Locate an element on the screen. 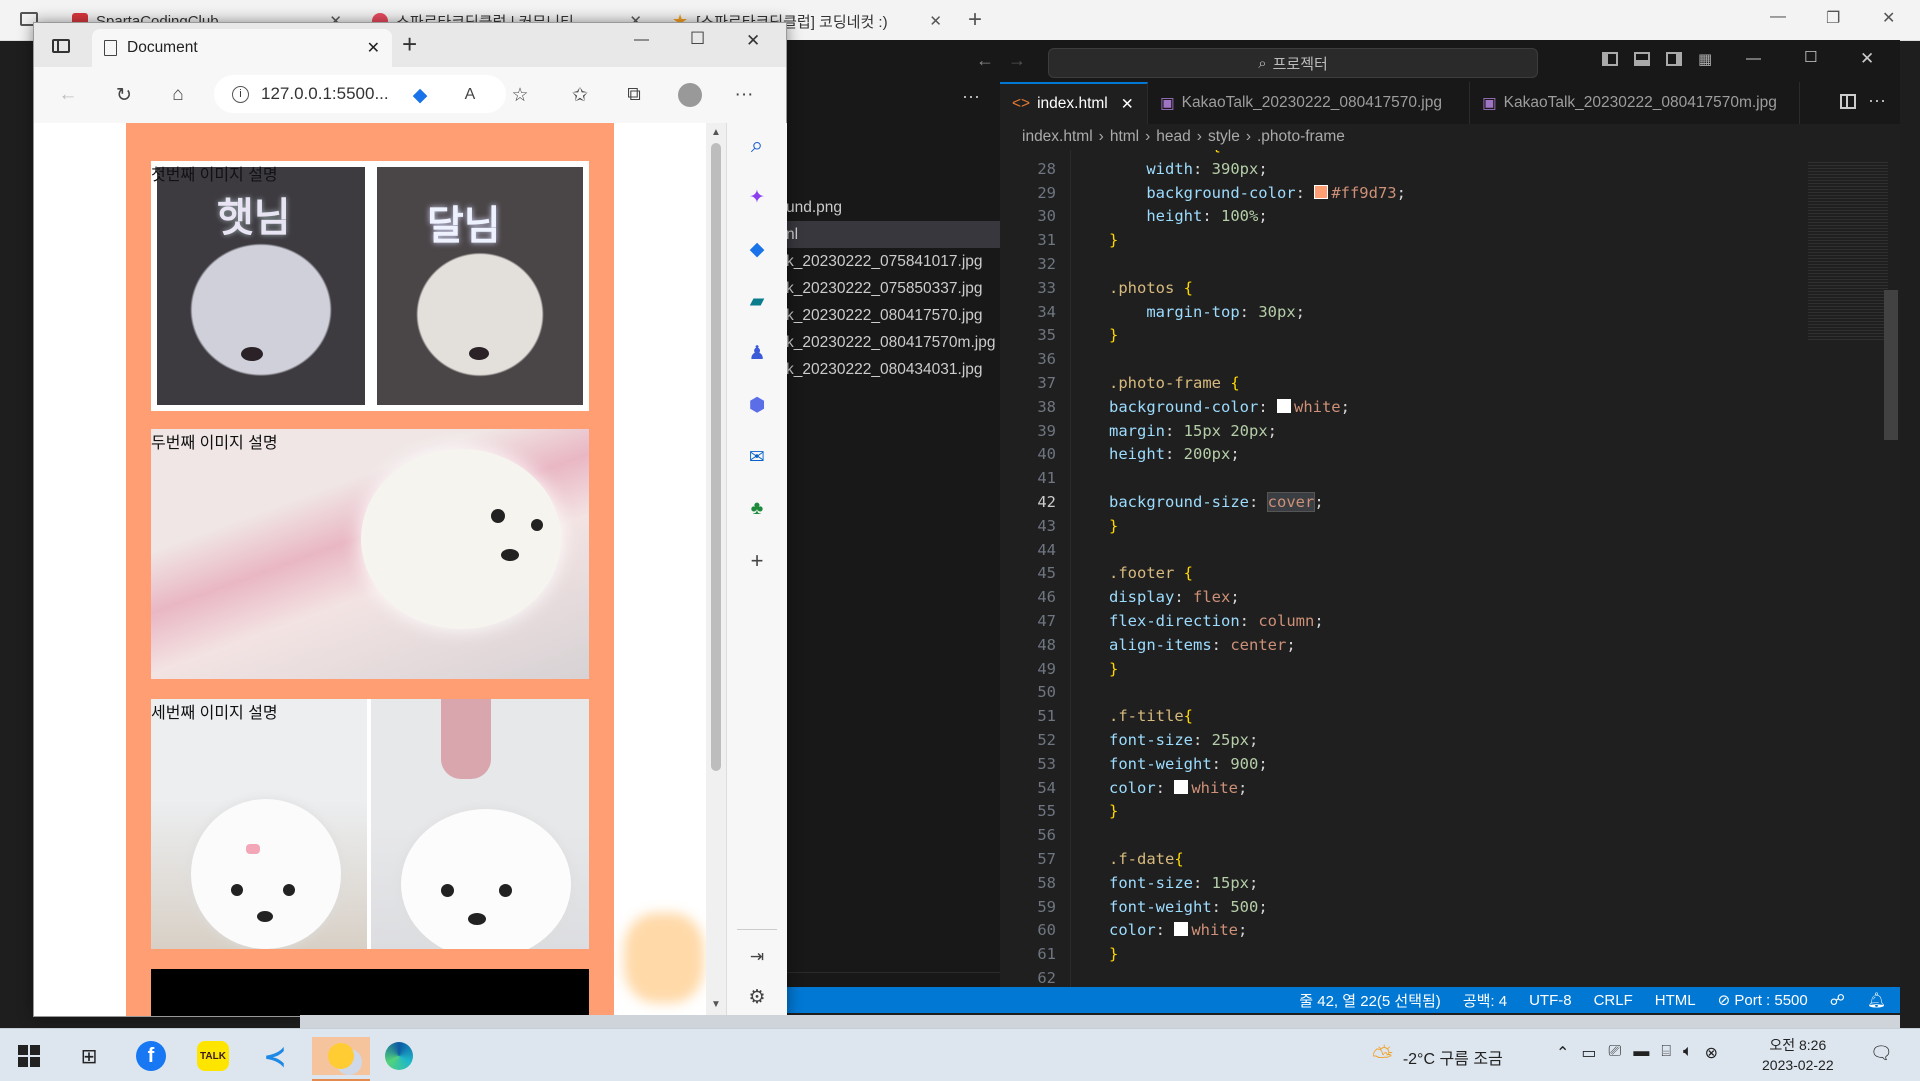 The image size is (1920, 1081). refresh-icon: ↻ is located at coordinates (124, 95).